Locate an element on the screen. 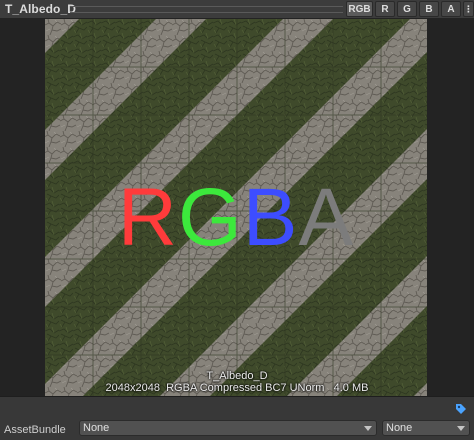 Image resolution: width=474 pixels, height=440 pixels. preview-header: T_Albedo_D RGB R G B A ⋮ is located at coordinates (237, 9).